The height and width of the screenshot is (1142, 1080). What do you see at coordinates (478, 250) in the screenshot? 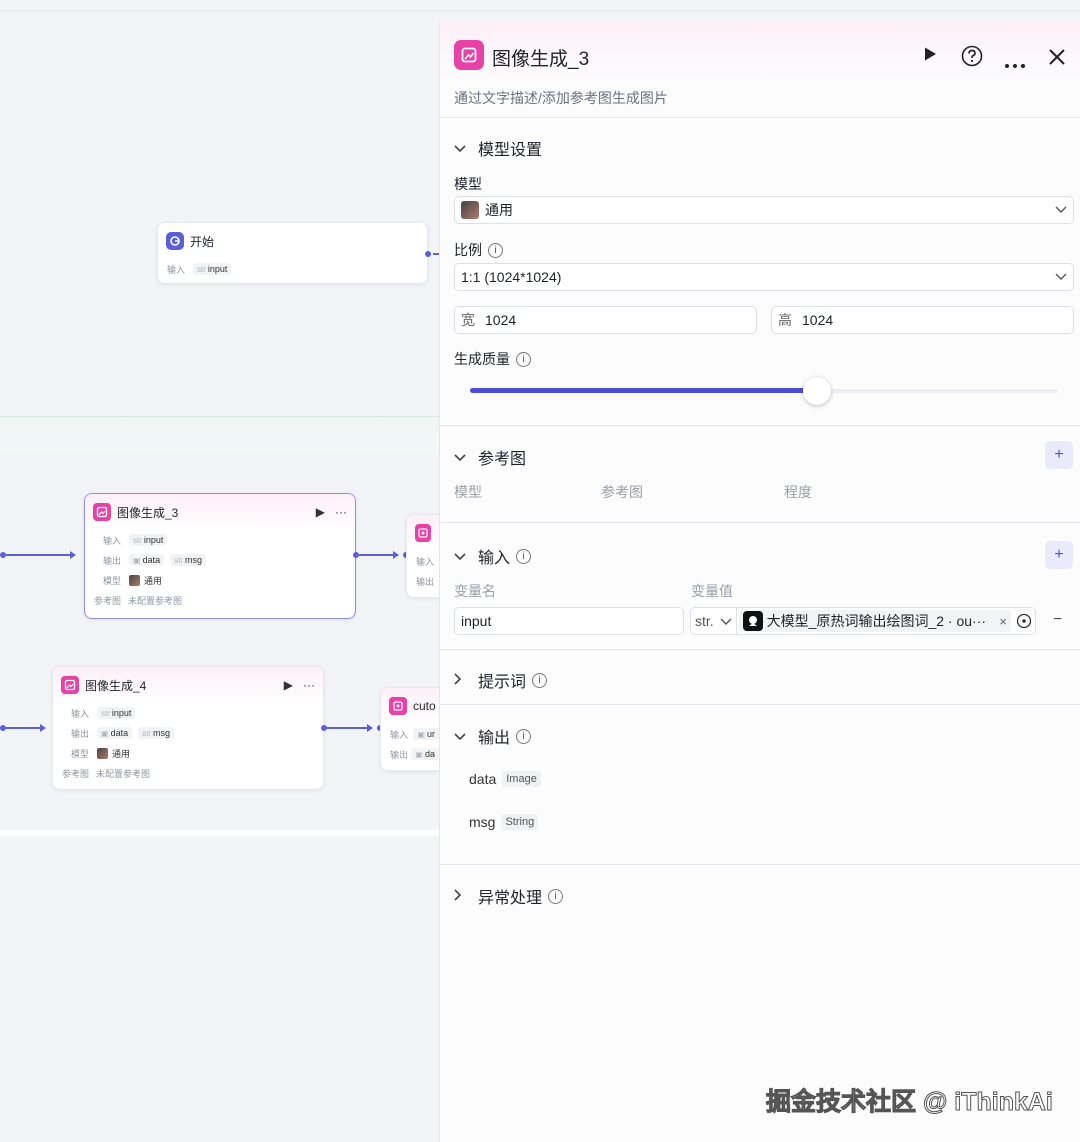
I see `ratio-label: 比例 i` at bounding box center [478, 250].